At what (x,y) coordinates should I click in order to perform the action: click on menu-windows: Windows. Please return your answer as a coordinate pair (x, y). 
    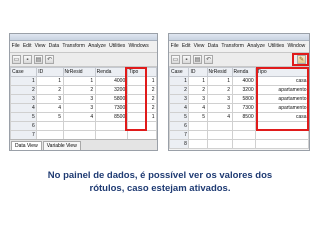
    Looking at the image, I should click on (138, 46).